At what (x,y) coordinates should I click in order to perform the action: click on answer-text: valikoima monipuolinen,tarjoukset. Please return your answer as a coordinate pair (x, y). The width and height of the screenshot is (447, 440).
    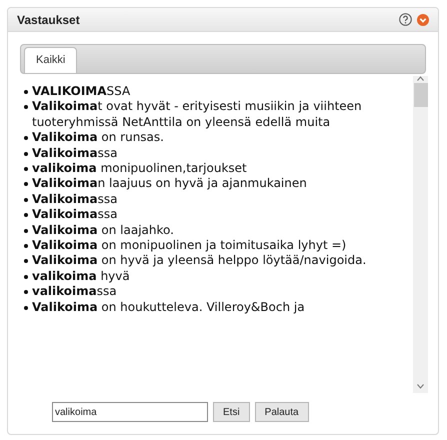
    Looking at the image, I should click on (139, 168).